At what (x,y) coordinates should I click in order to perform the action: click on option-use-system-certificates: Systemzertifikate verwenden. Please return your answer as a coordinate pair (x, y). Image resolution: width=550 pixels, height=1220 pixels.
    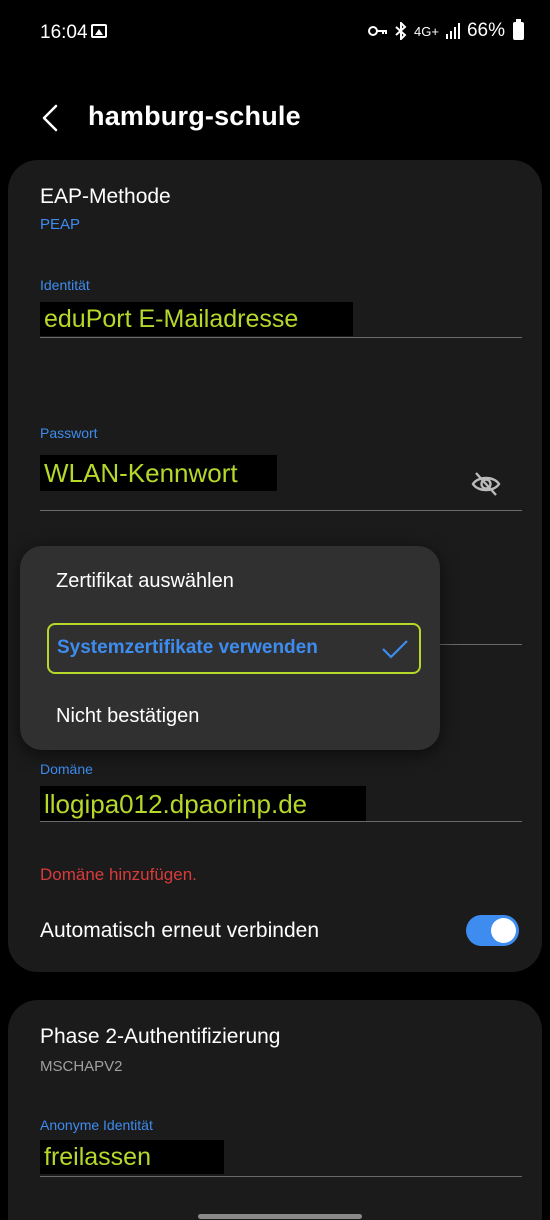
    Looking at the image, I should click on (234, 648).